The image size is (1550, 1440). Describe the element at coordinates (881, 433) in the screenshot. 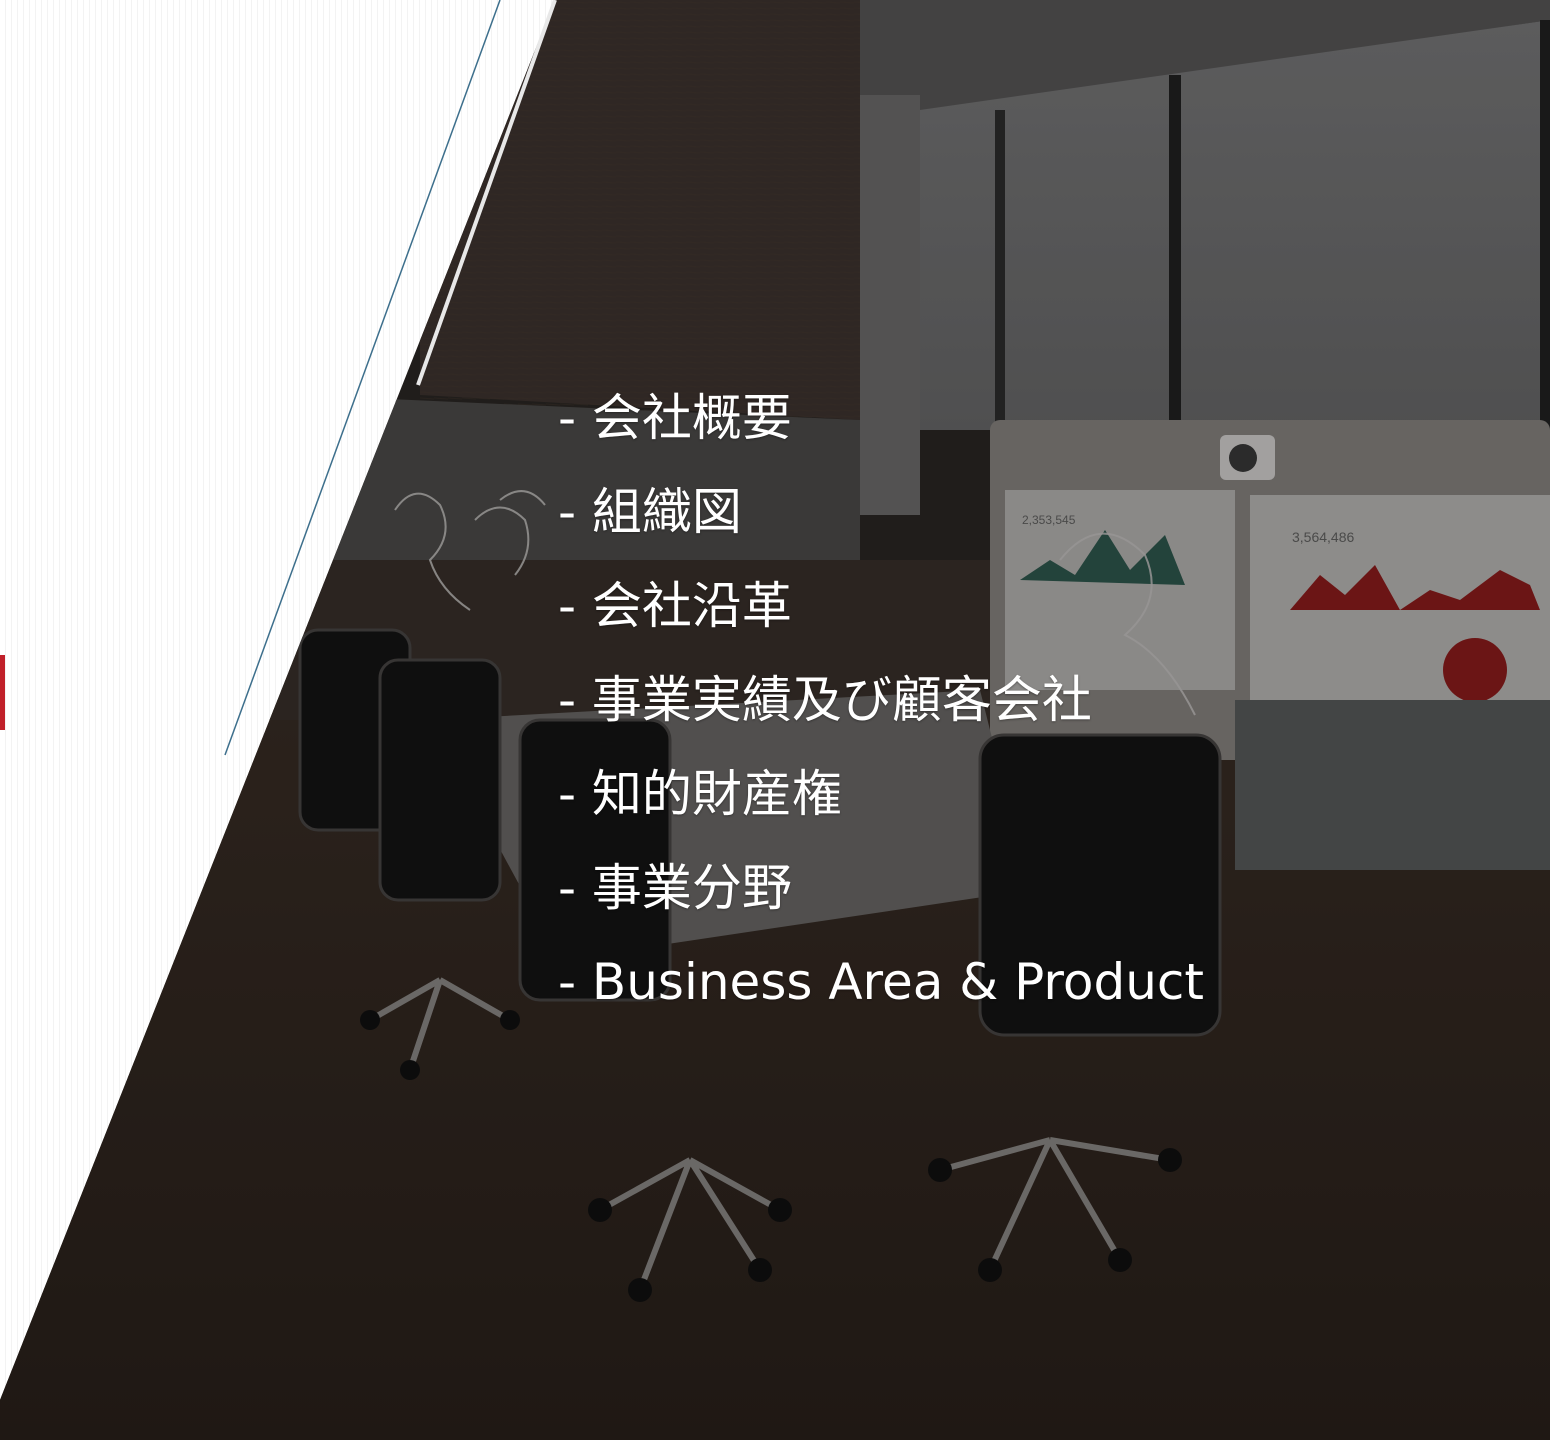

I see `menu-item-company-overview: - 会社概要` at that location.